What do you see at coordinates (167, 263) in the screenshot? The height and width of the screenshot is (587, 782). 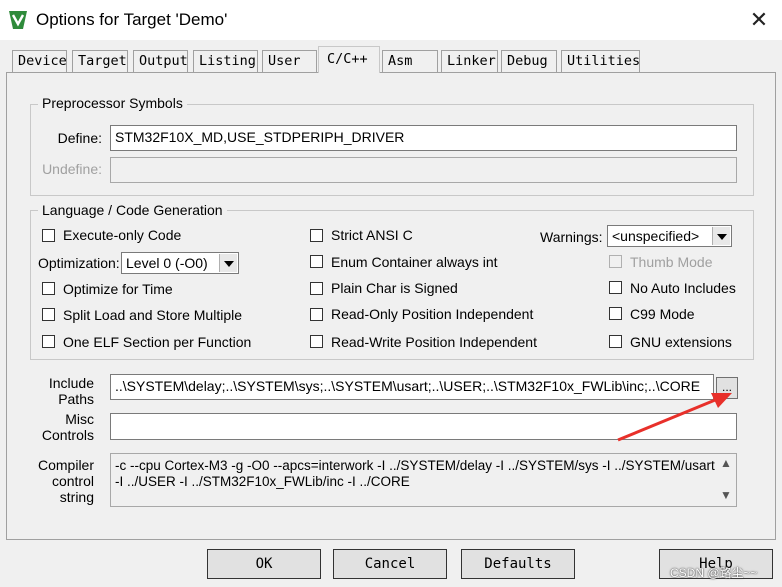 I see `optimization-value: Level 0 (-O0)` at bounding box center [167, 263].